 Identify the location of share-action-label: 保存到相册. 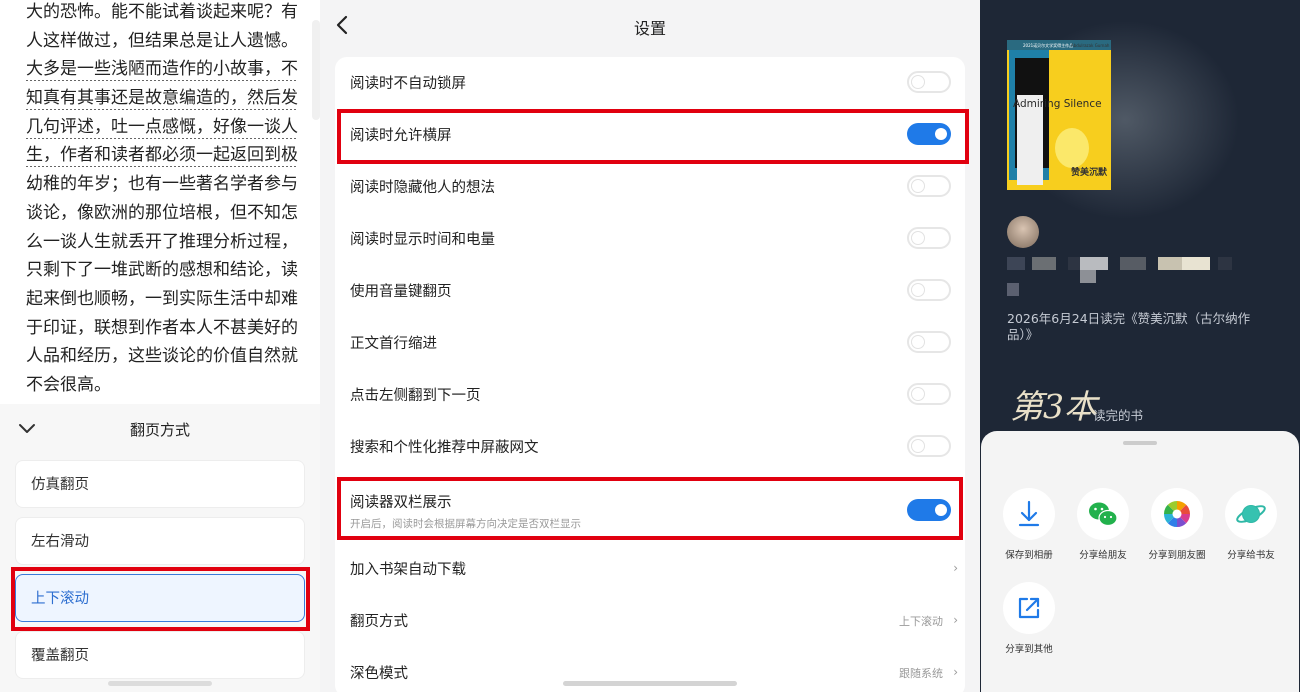
(1029, 555).